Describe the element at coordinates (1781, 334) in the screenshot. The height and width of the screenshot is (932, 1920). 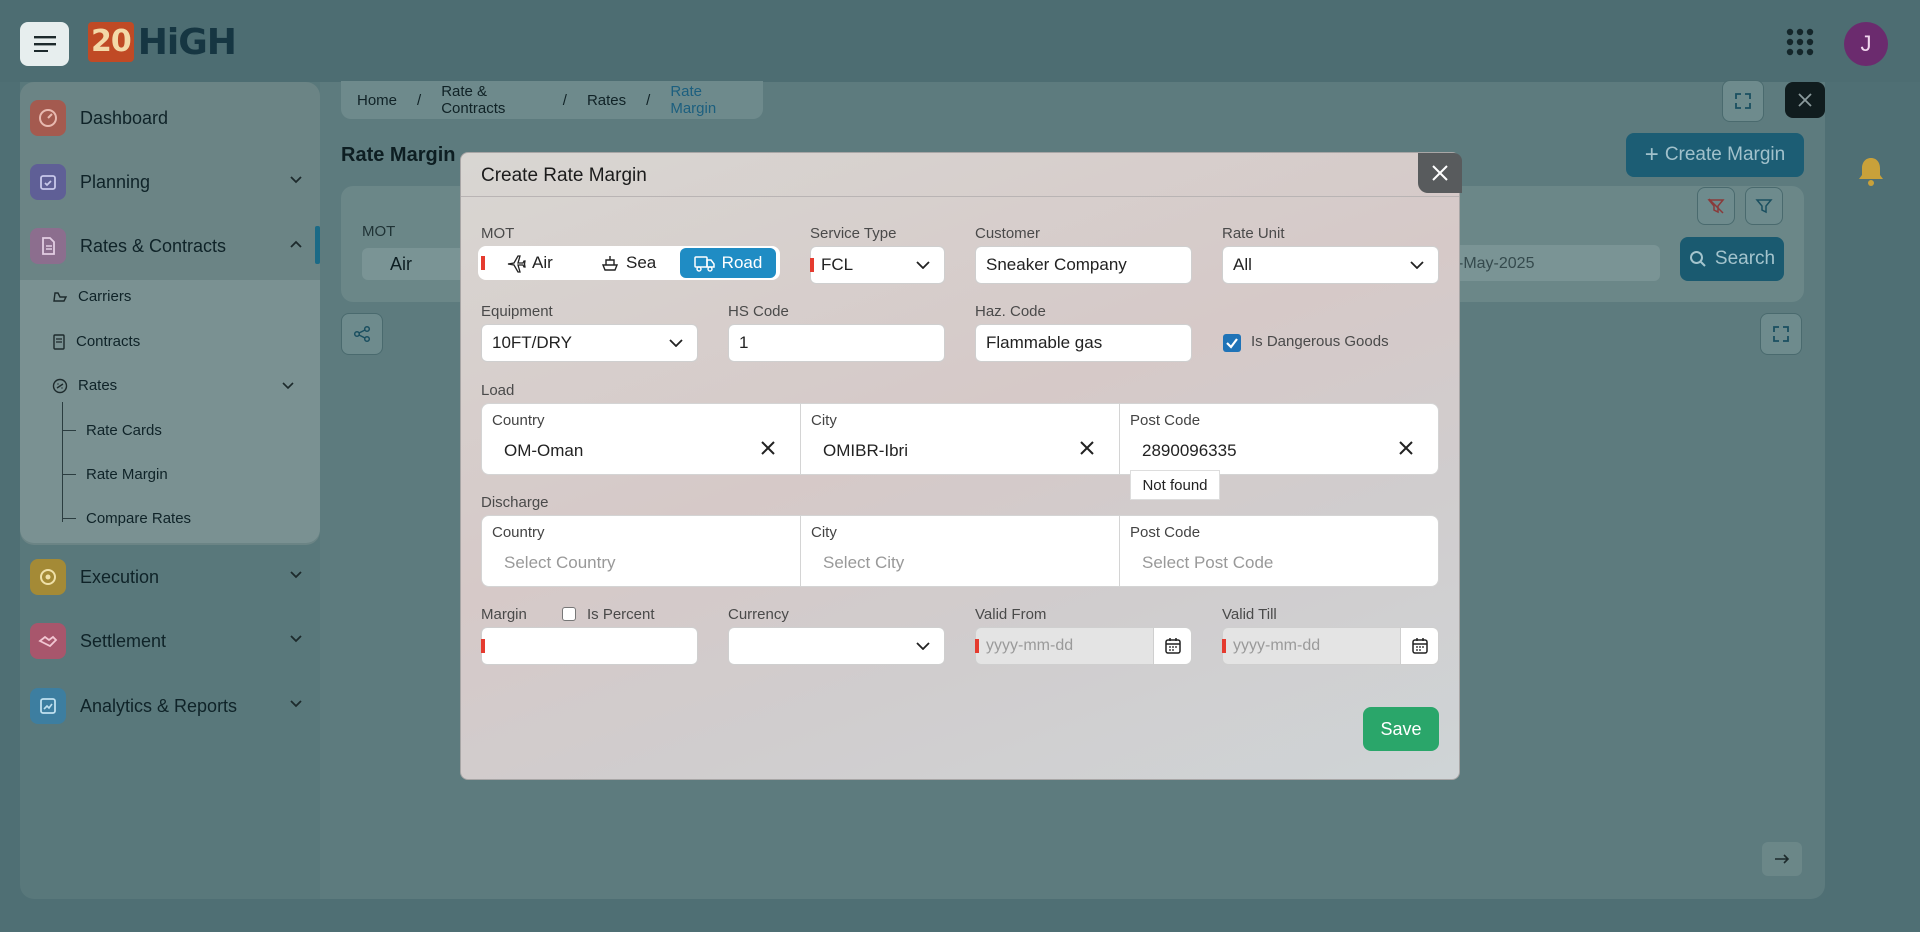
I see `expand-grid-button` at that location.